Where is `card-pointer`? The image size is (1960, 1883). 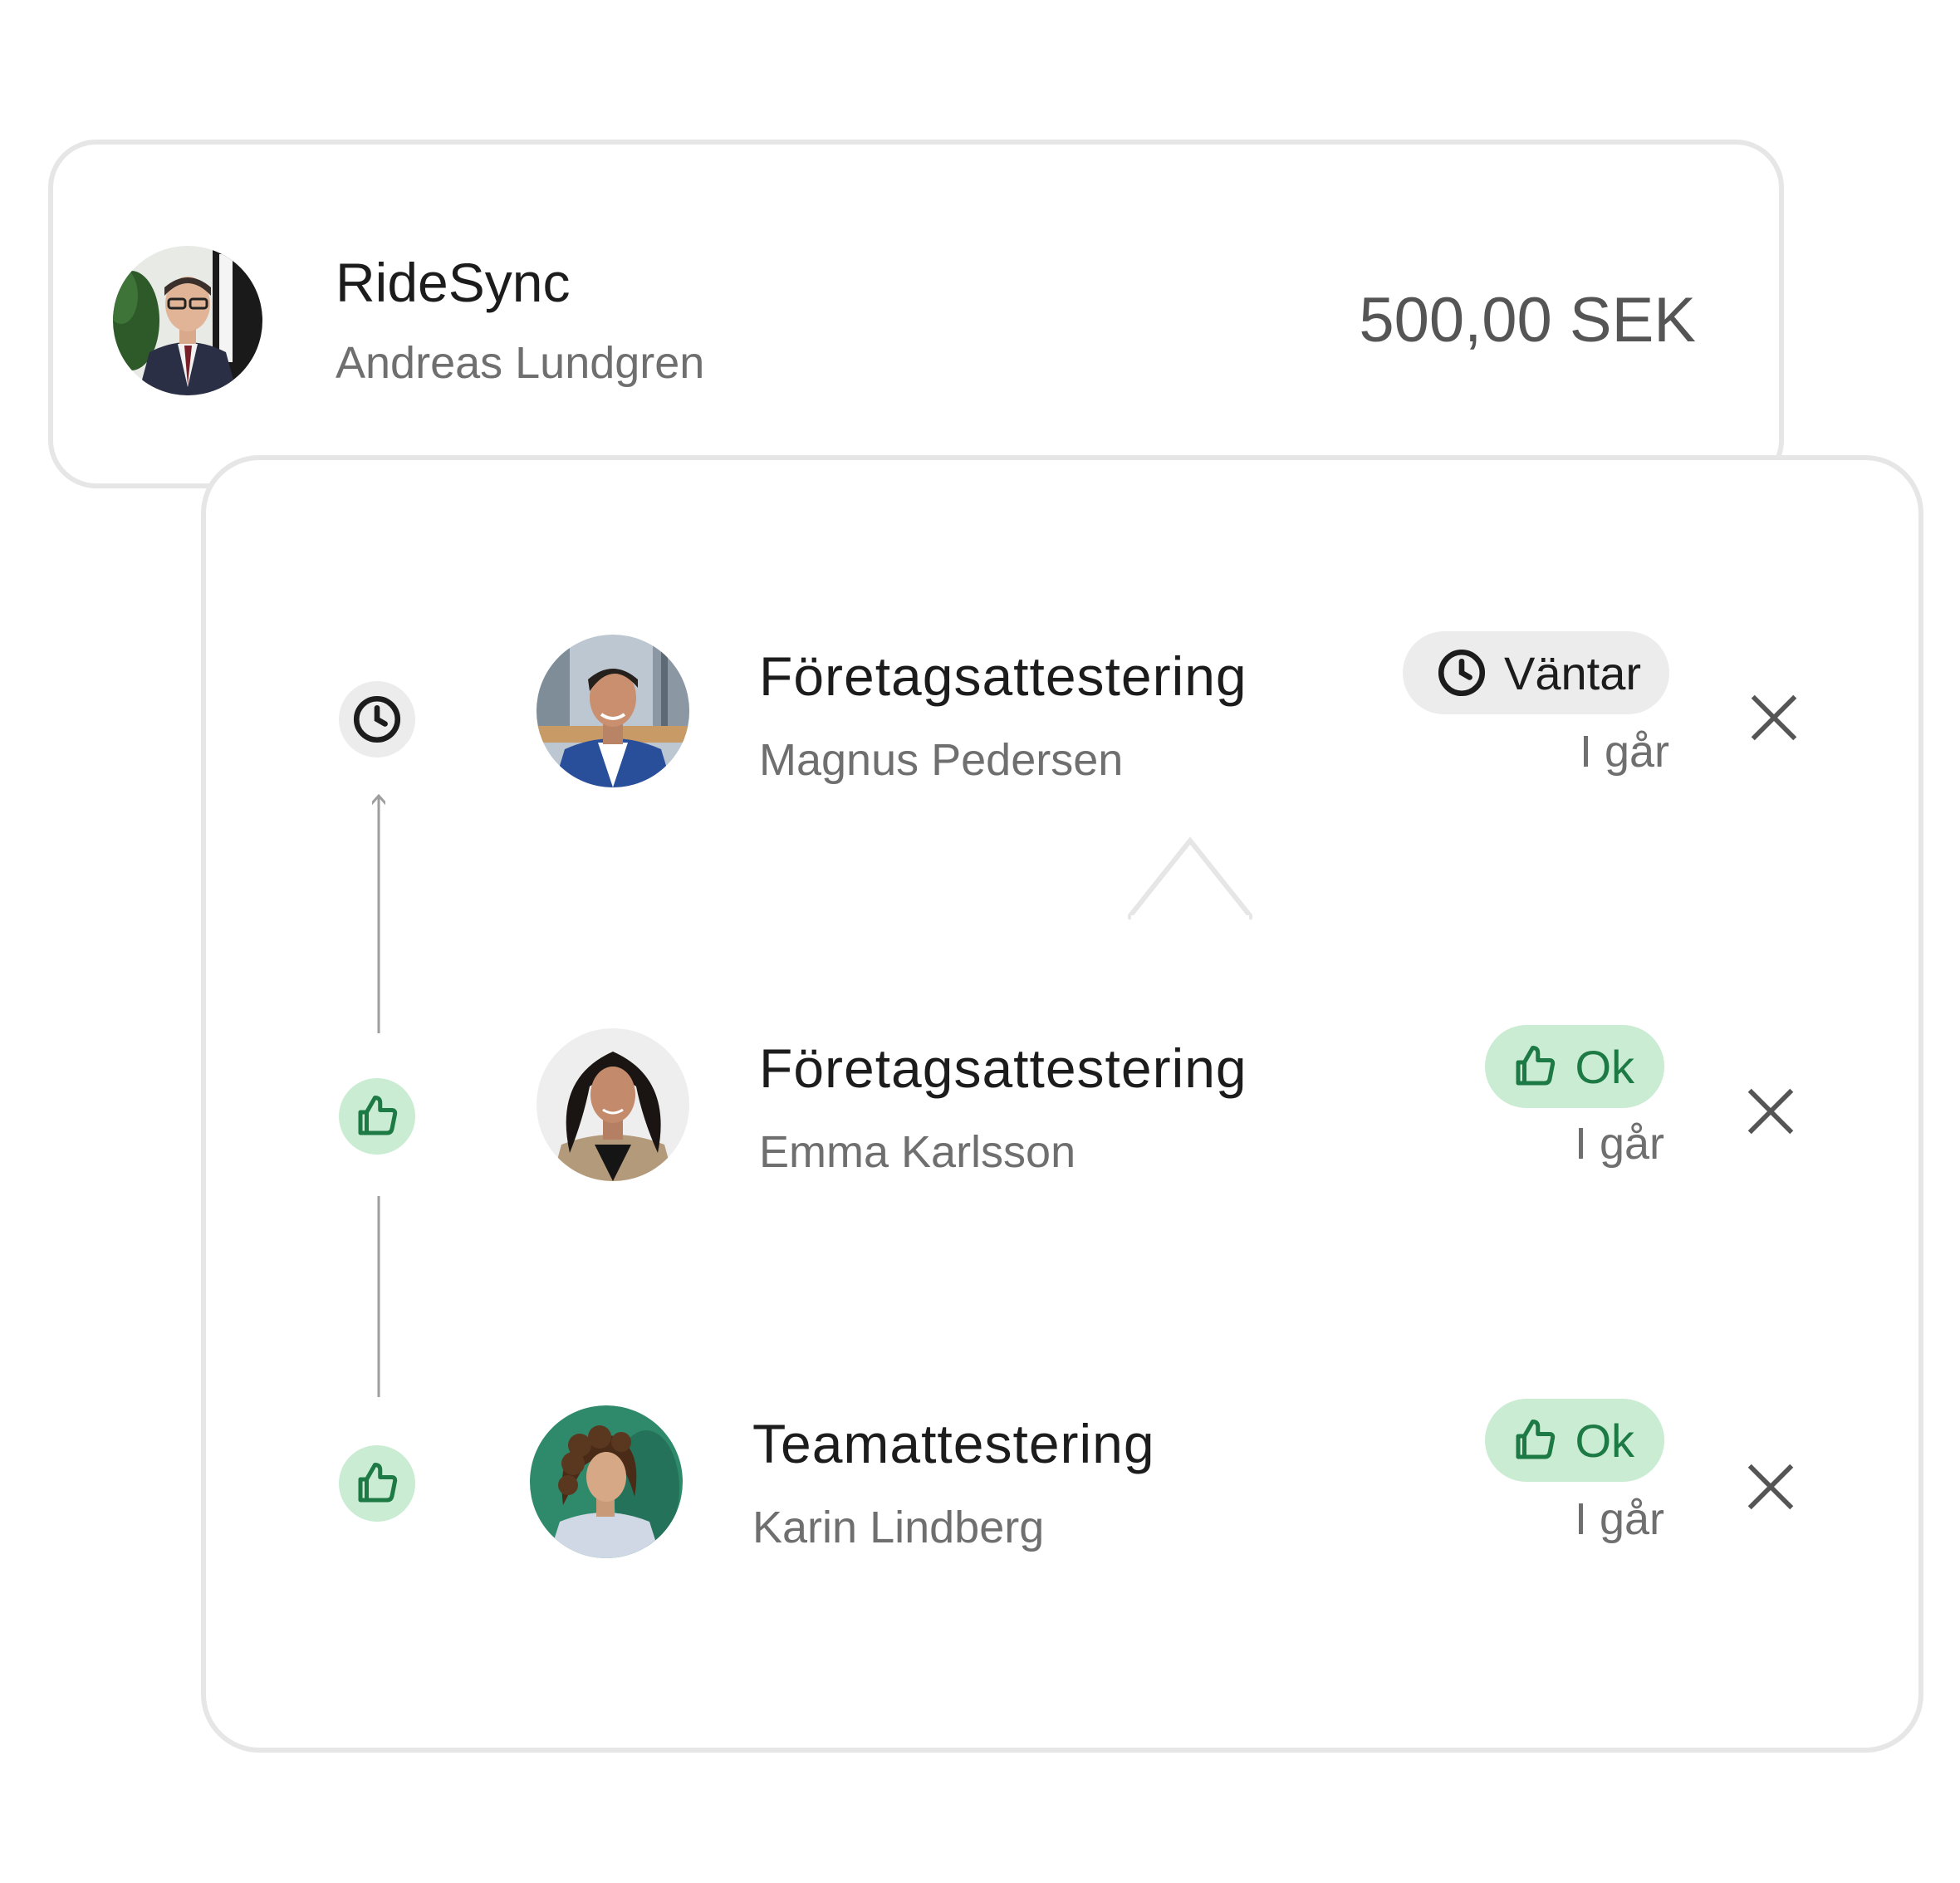
card-pointer is located at coordinates (1190, 878).